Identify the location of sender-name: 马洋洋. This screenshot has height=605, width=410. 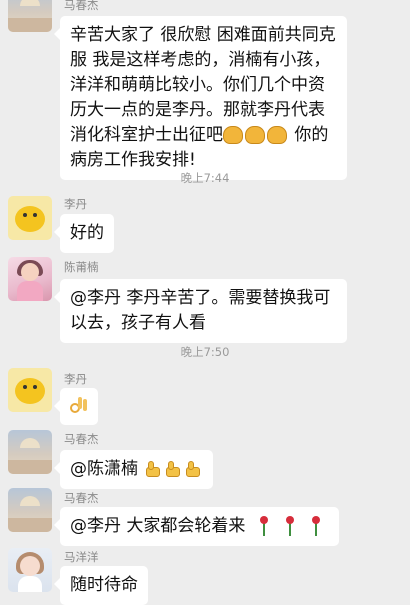
(81, 557).